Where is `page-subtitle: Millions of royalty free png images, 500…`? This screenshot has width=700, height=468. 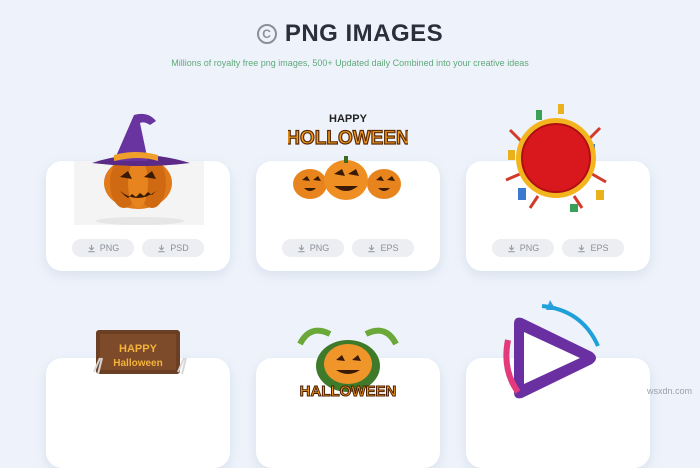 page-subtitle: Millions of royalty free png images, 500… is located at coordinates (350, 63).